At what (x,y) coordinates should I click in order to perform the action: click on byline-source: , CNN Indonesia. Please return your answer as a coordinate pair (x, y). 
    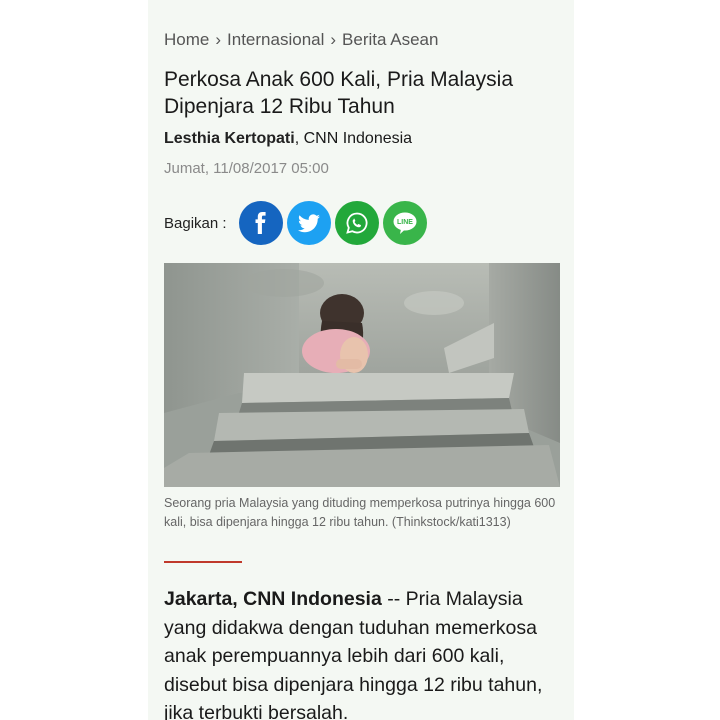
    Looking at the image, I should click on (353, 138).